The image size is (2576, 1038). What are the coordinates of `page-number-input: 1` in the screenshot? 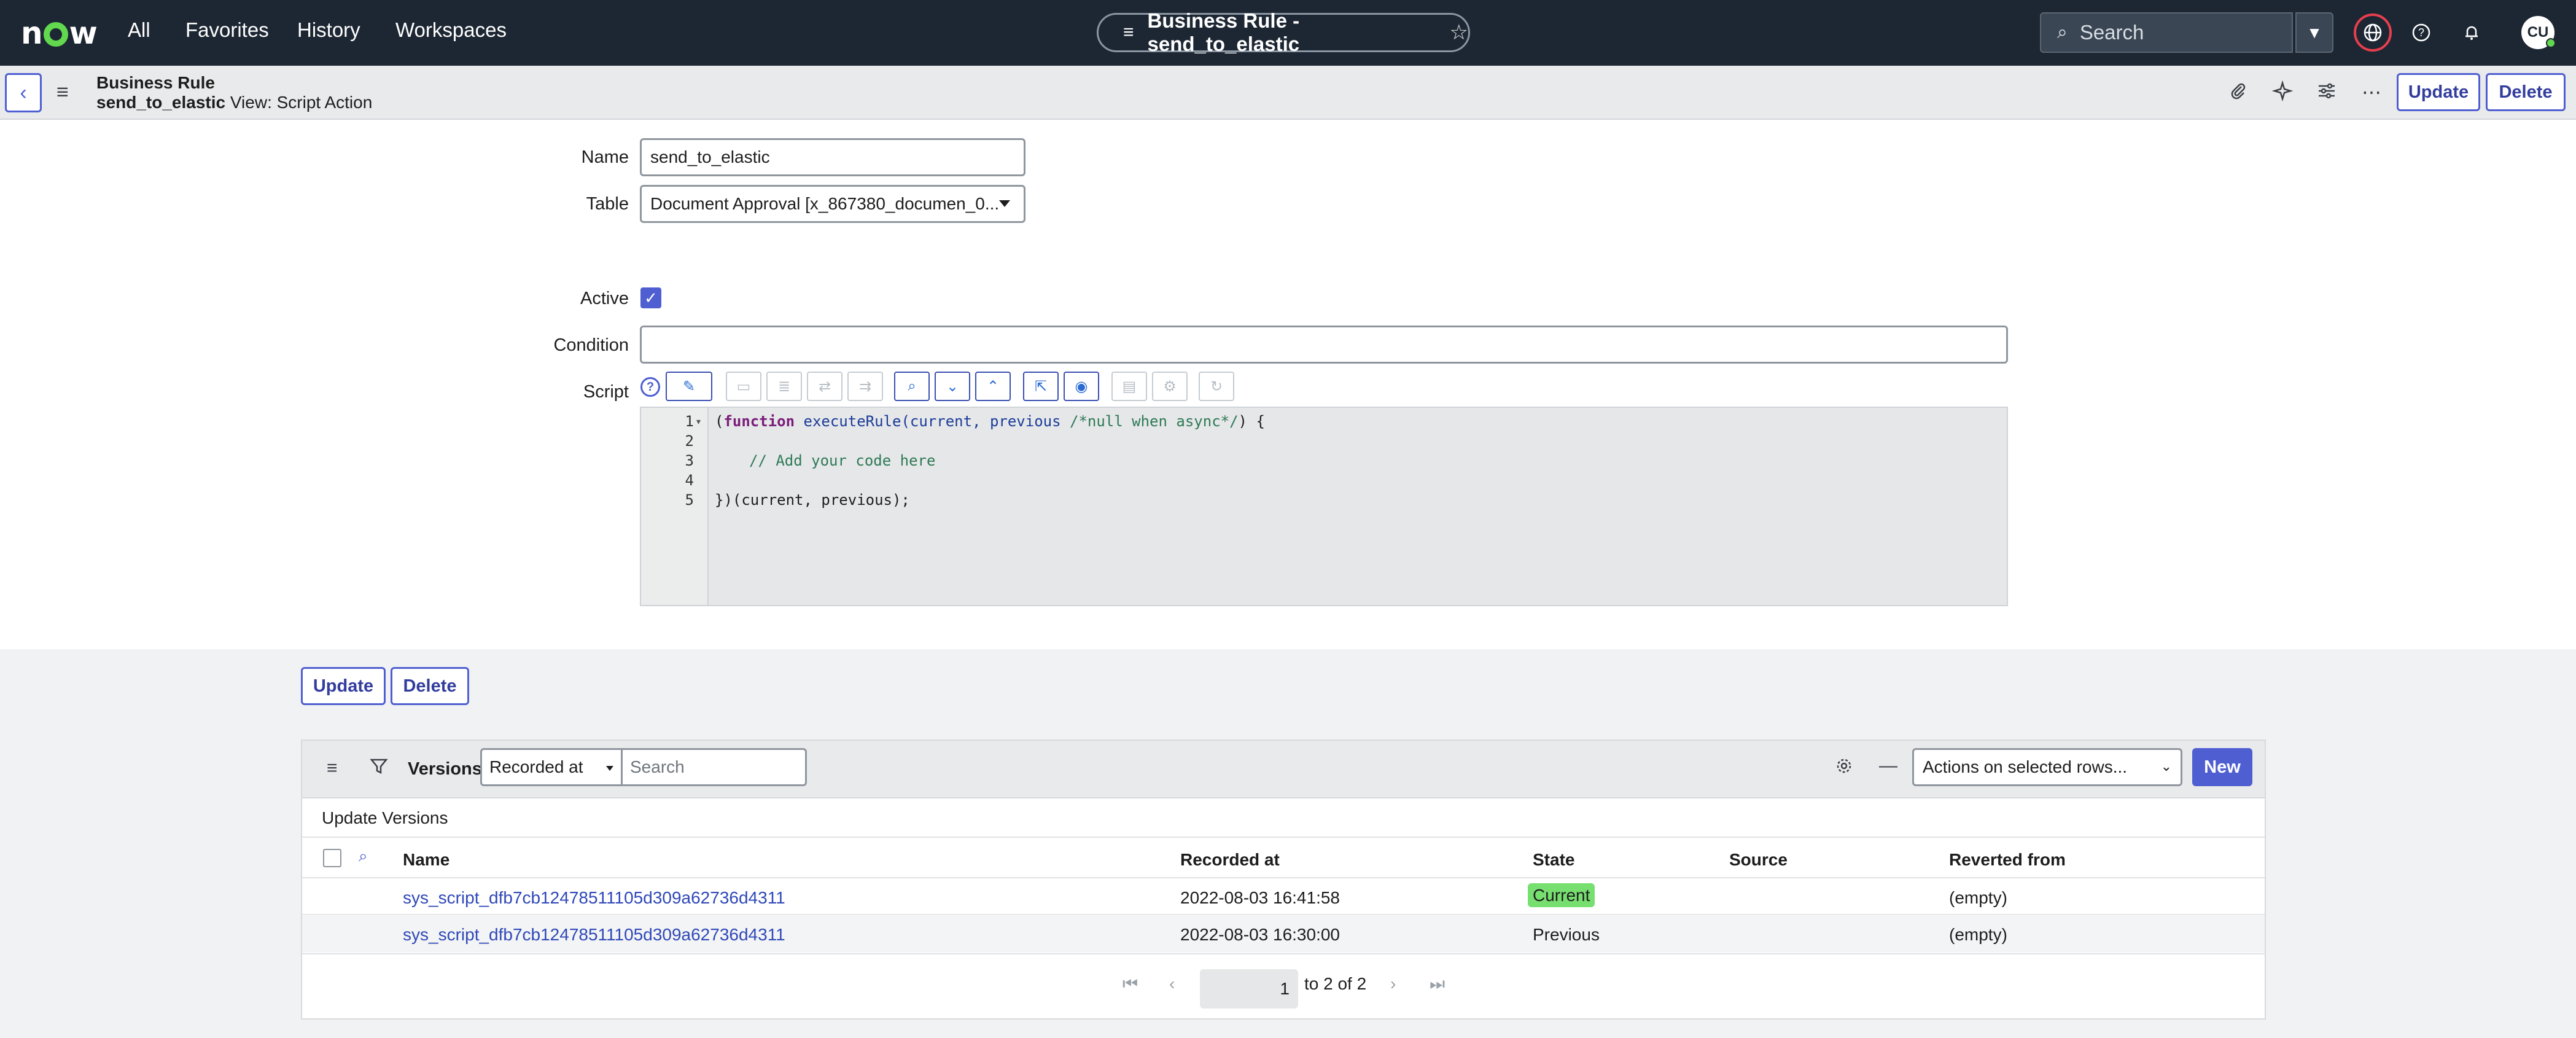 It's located at (1249, 989).